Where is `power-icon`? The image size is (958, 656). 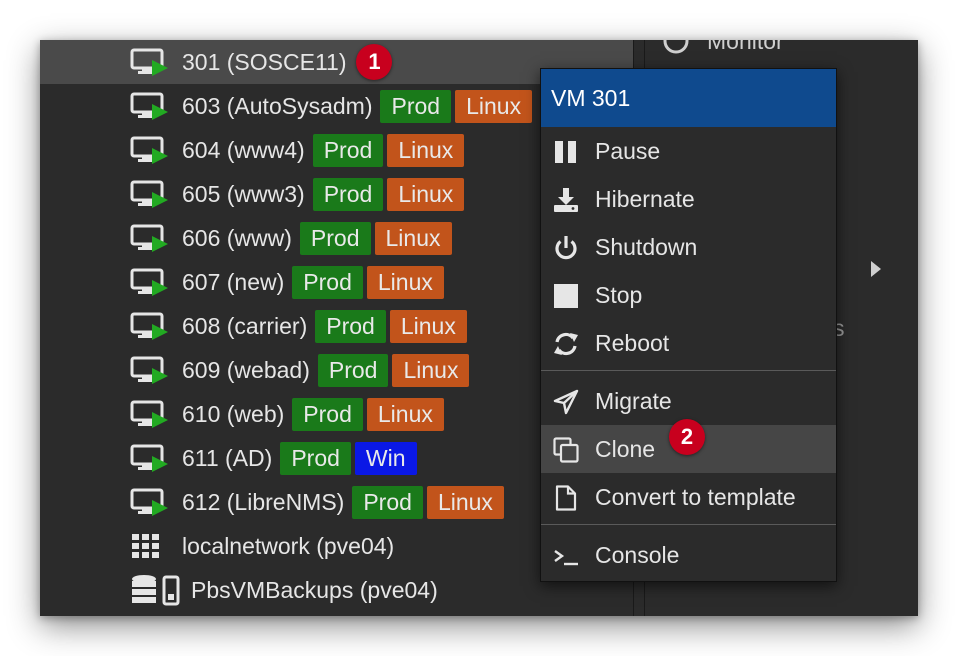 power-icon is located at coordinates (566, 248).